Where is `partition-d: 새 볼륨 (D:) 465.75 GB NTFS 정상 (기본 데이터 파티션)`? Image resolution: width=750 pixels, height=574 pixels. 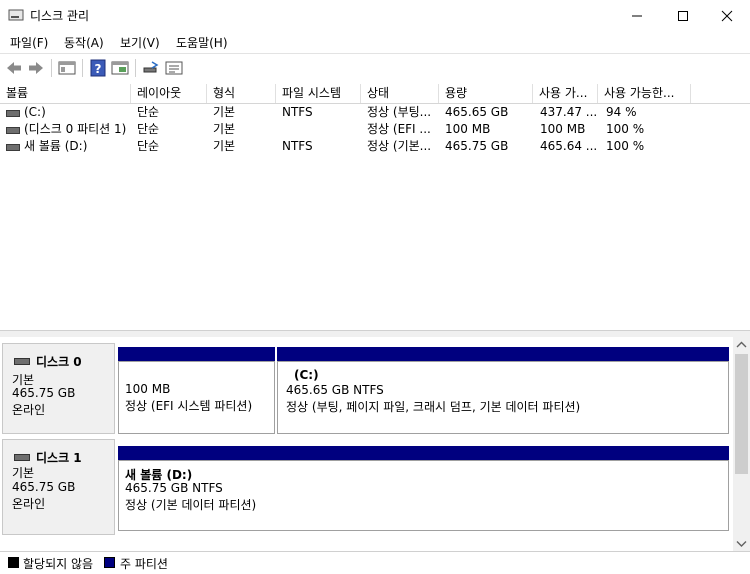 partition-d: 새 볼륨 (D:) 465.75 GB NTFS 정상 (기본 데이터 파티션) is located at coordinates (423, 495).